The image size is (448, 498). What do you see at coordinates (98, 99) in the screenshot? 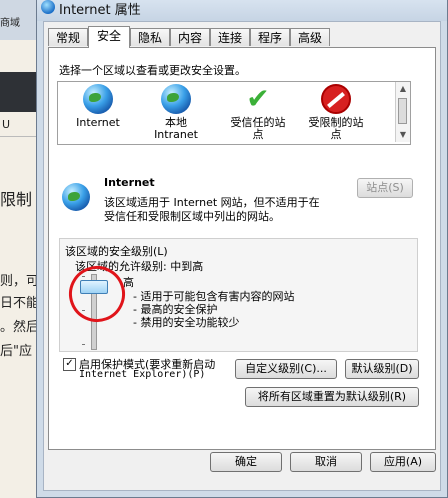
I see `globe-icon` at bounding box center [98, 99].